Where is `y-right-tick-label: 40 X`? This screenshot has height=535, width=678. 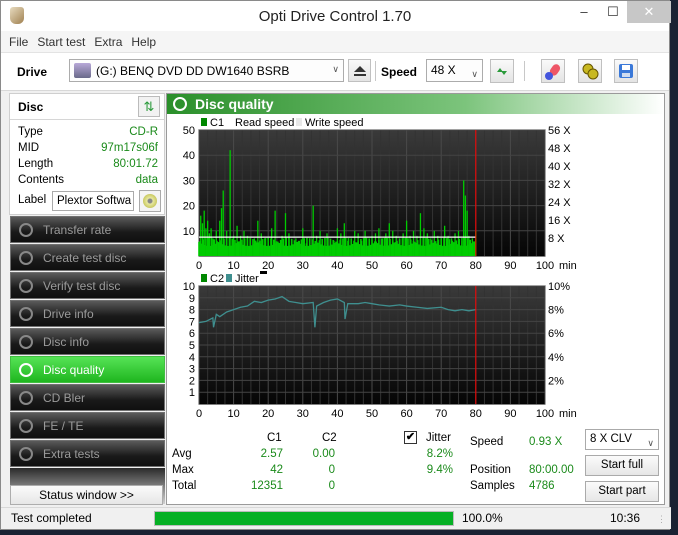 y-right-tick-label: 40 X is located at coordinates (559, 167).